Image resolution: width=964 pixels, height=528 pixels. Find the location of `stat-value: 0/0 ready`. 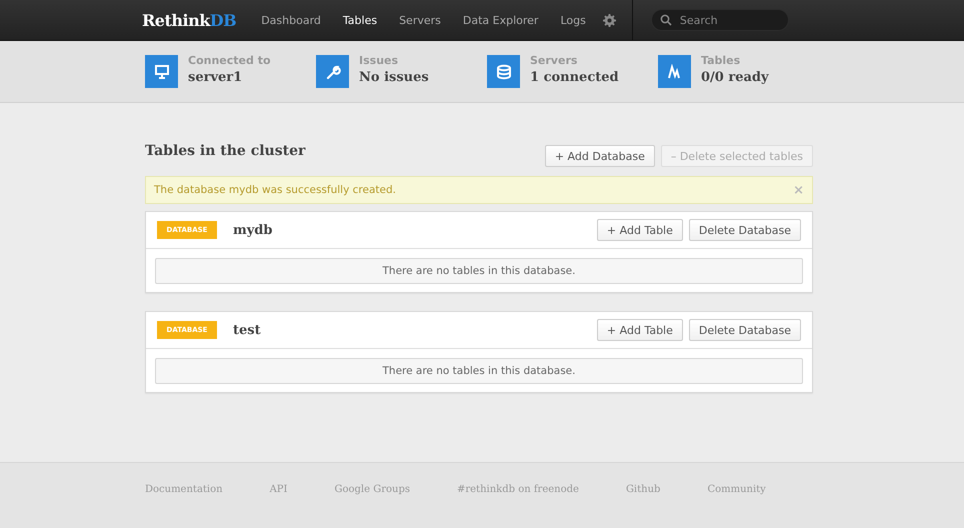

stat-value: 0/0 ready is located at coordinates (735, 77).